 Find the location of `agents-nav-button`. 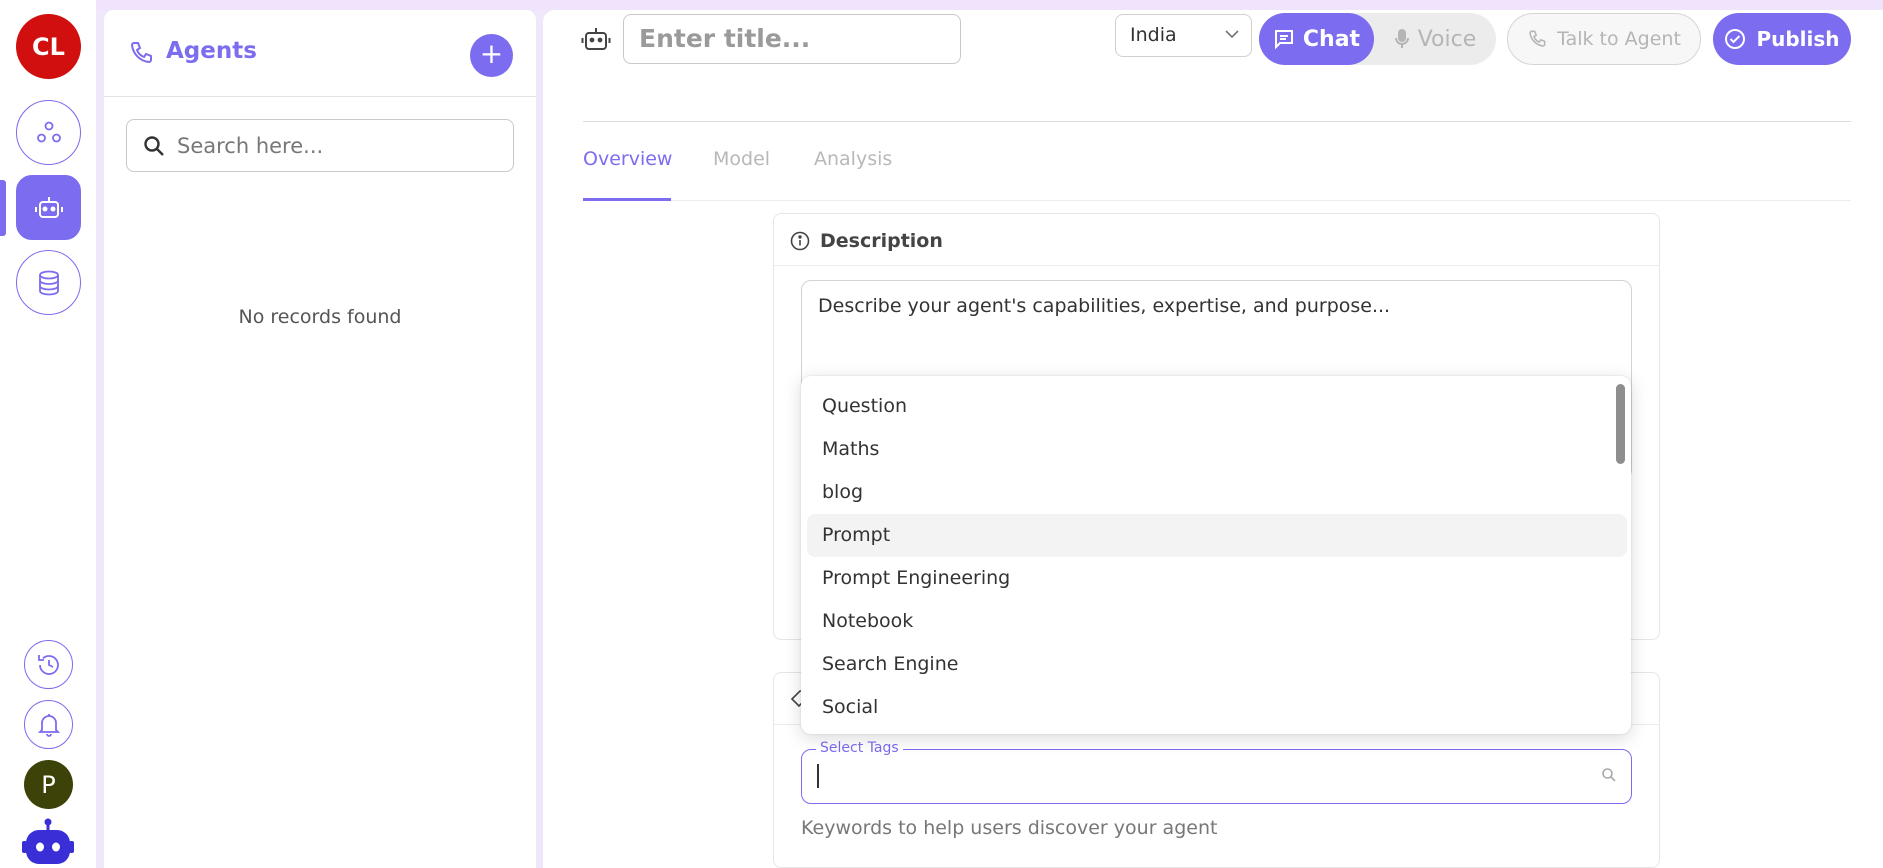

agents-nav-button is located at coordinates (48, 207).